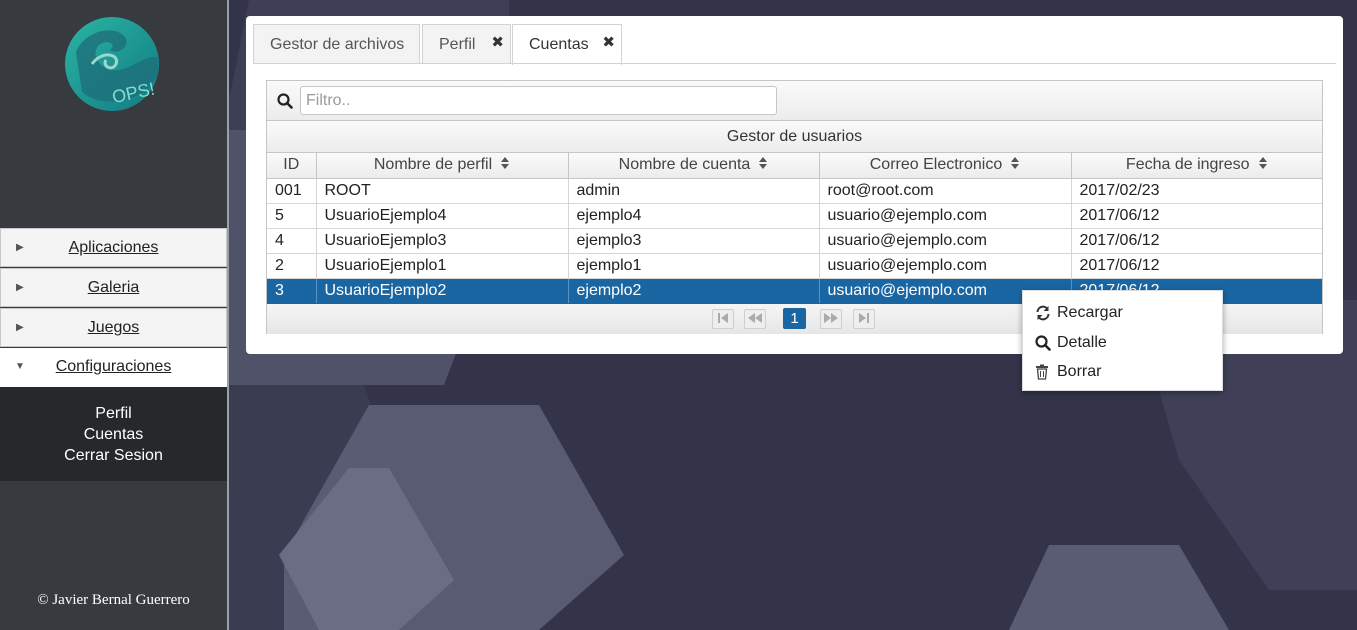 The width and height of the screenshot is (1357, 630). What do you see at coordinates (559, 44) in the screenshot?
I see `tab-label: Cuentas` at bounding box center [559, 44].